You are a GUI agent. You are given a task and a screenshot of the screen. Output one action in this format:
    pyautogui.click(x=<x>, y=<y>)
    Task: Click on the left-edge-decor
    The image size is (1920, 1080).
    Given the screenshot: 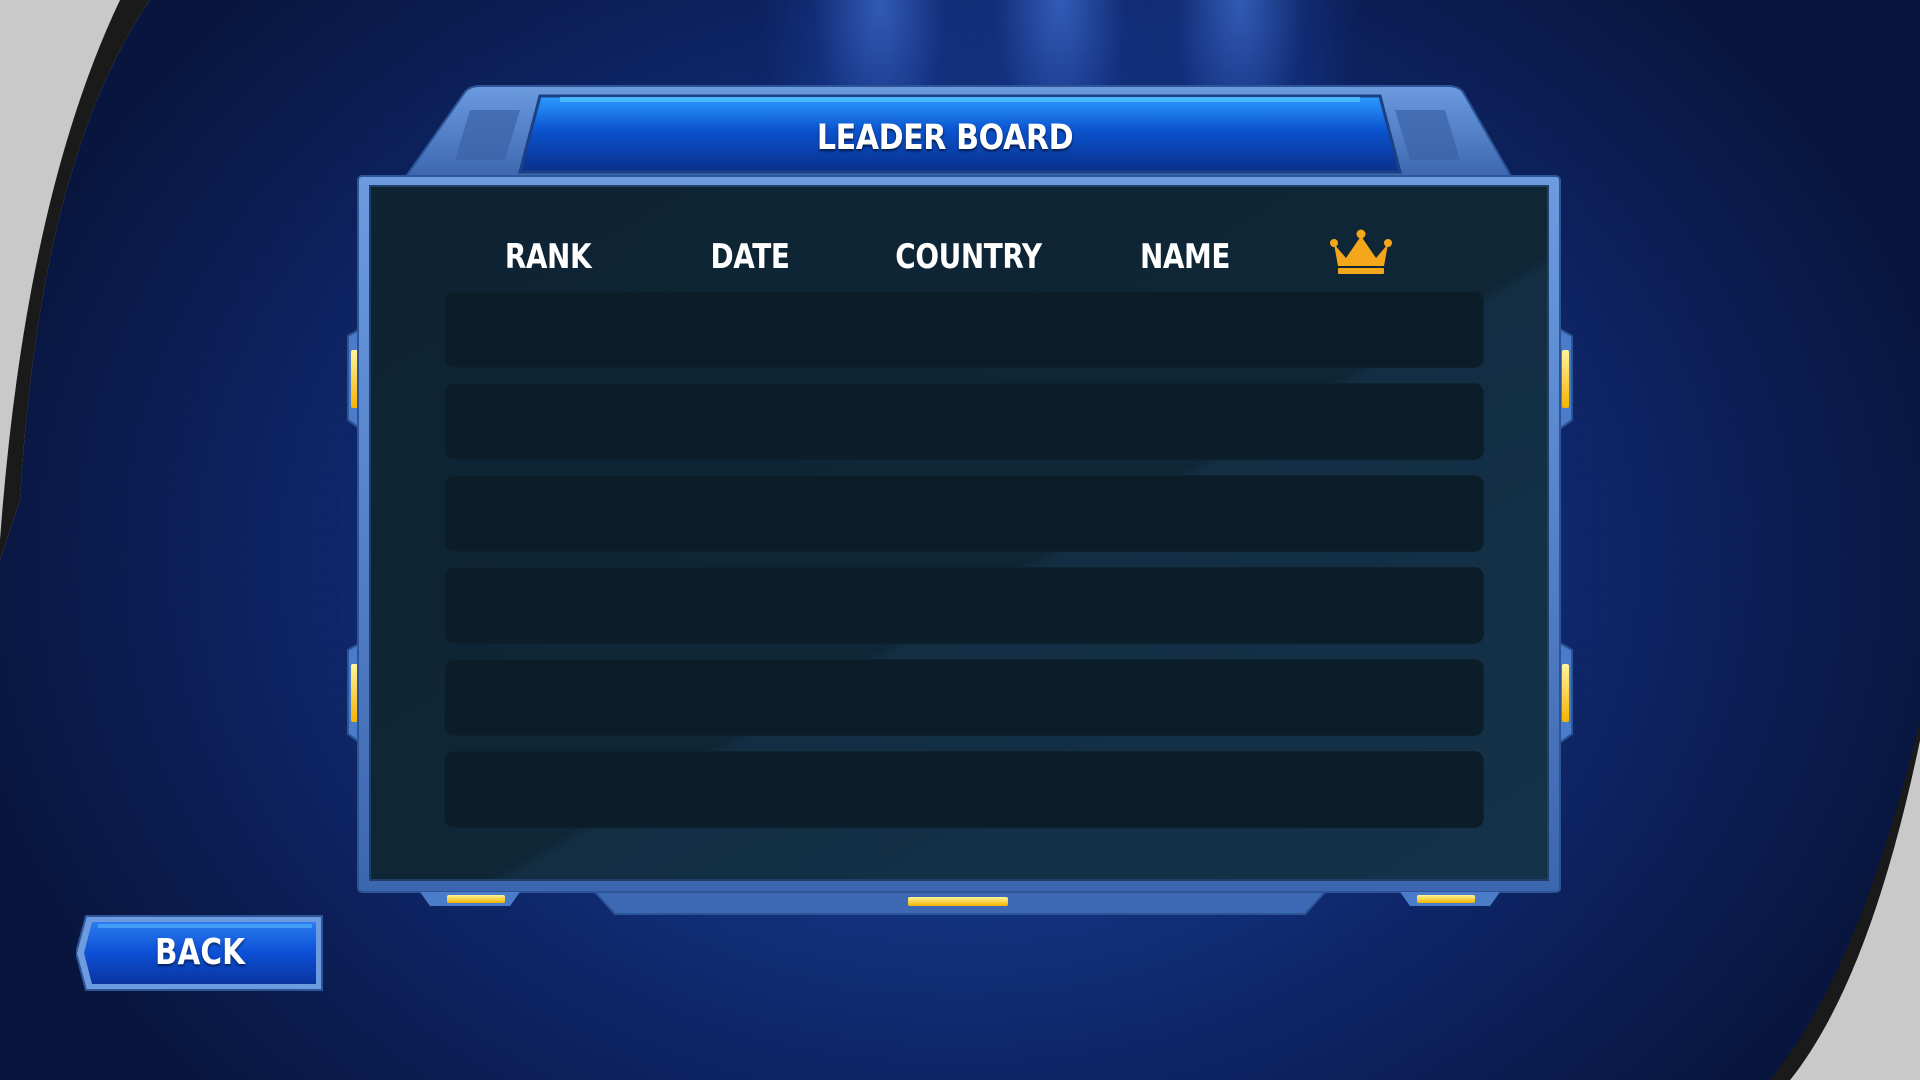 What is the action you would take?
    pyautogui.click(x=75, y=280)
    